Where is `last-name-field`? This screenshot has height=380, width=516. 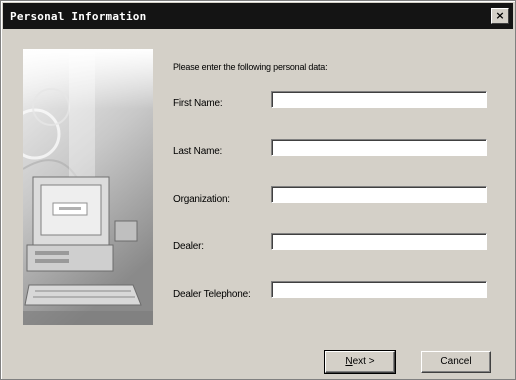
last-name-field is located at coordinates (379, 147).